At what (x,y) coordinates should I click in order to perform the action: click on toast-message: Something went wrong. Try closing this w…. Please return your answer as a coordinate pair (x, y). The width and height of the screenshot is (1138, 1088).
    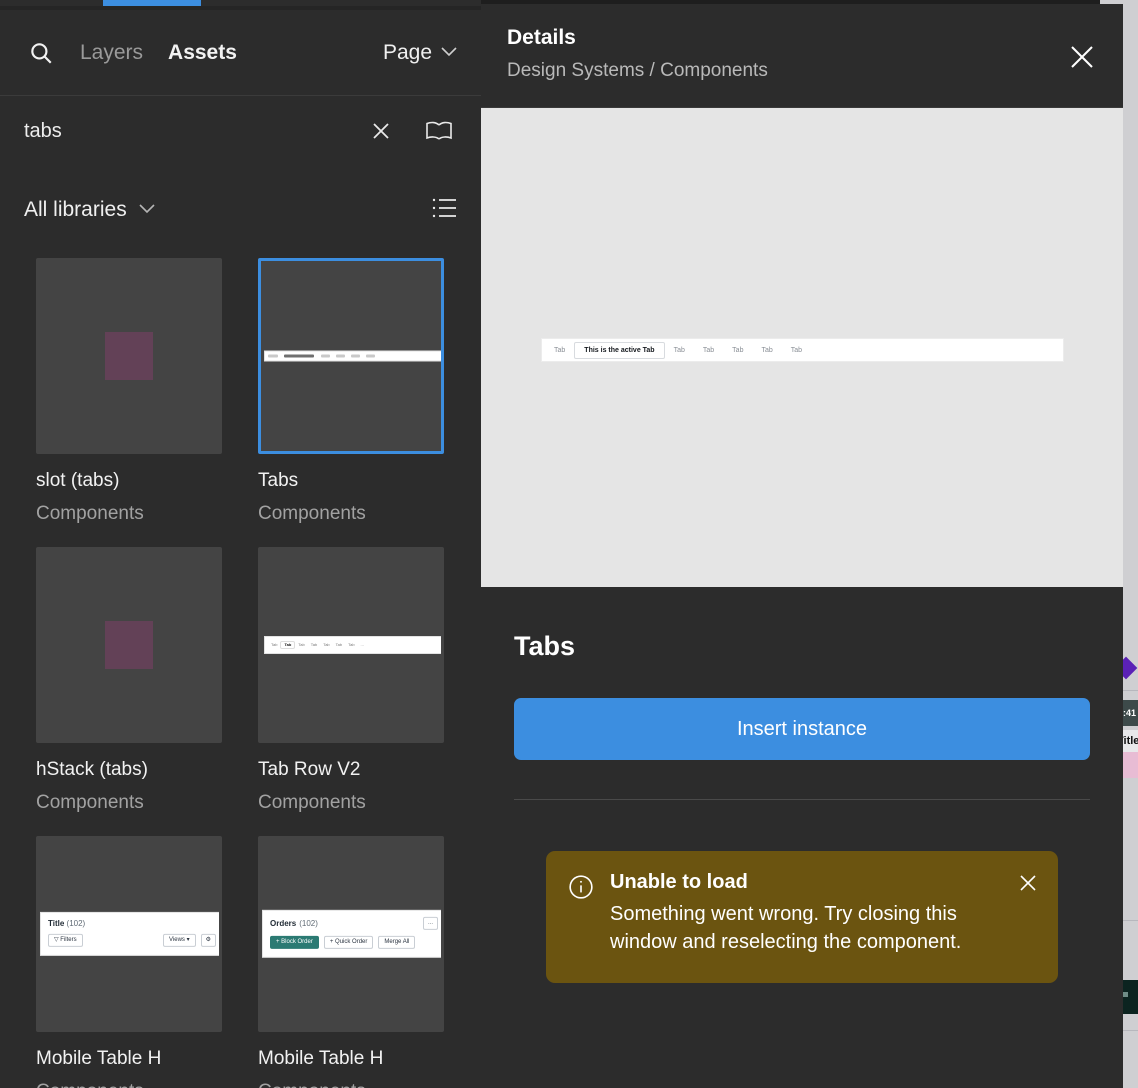
    Looking at the image, I should click on (786, 928).